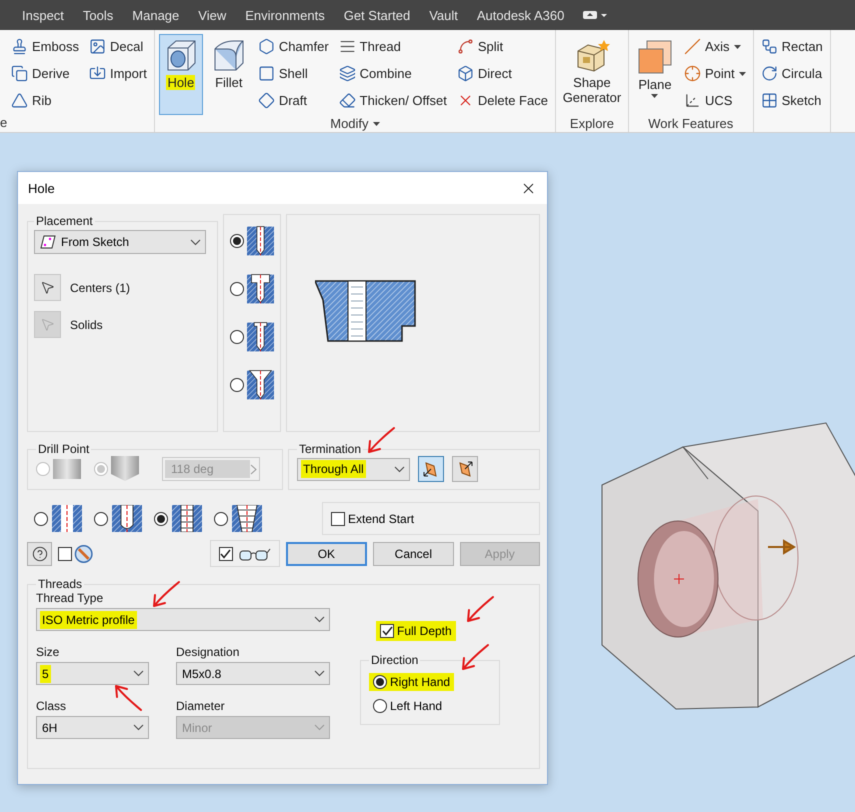  Describe the element at coordinates (347, 100) in the screenshot. I see `eraser-icon` at that location.